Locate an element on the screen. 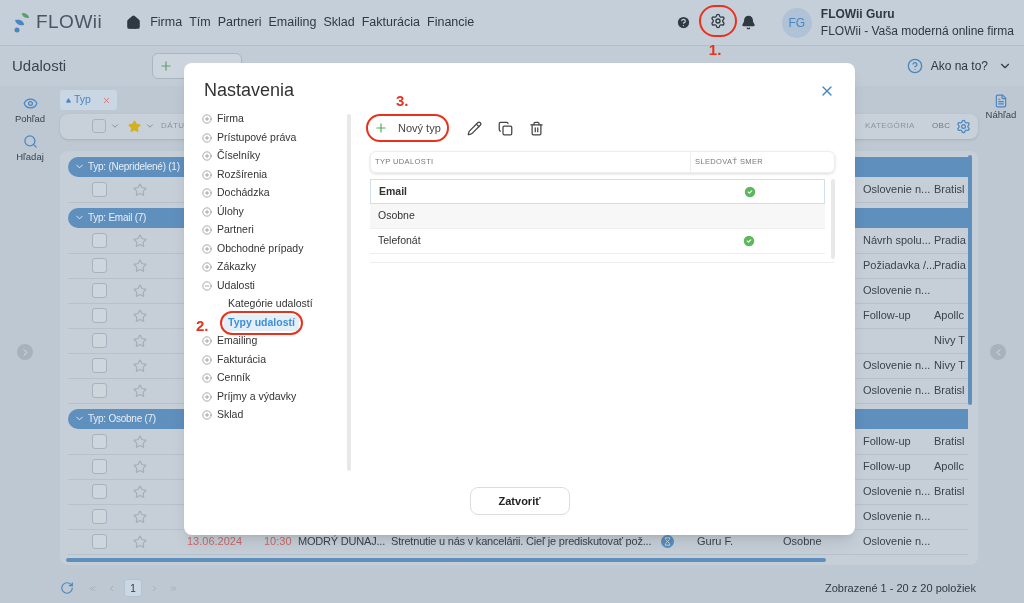 The image size is (1024, 603). settings-nav-item: Partneri is located at coordinates (278, 230).